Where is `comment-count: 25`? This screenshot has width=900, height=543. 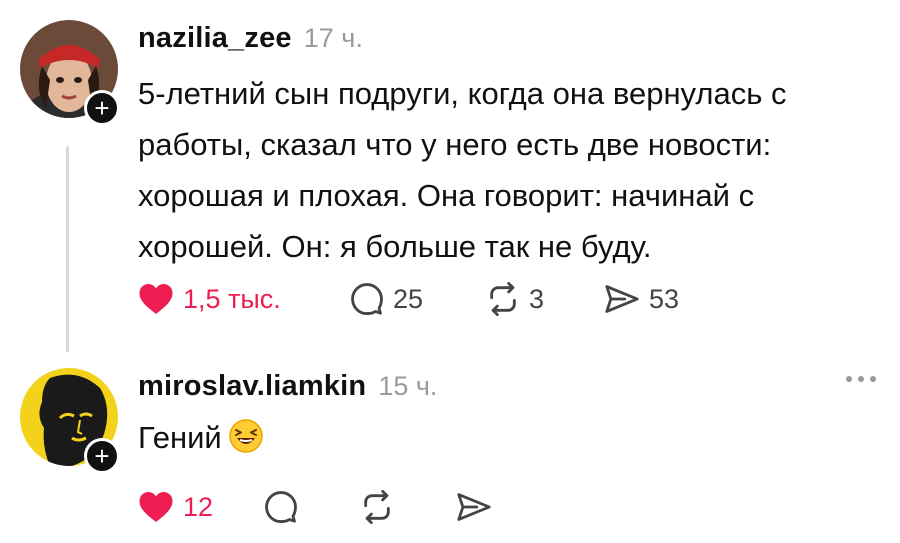 comment-count: 25 is located at coordinates (408, 298).